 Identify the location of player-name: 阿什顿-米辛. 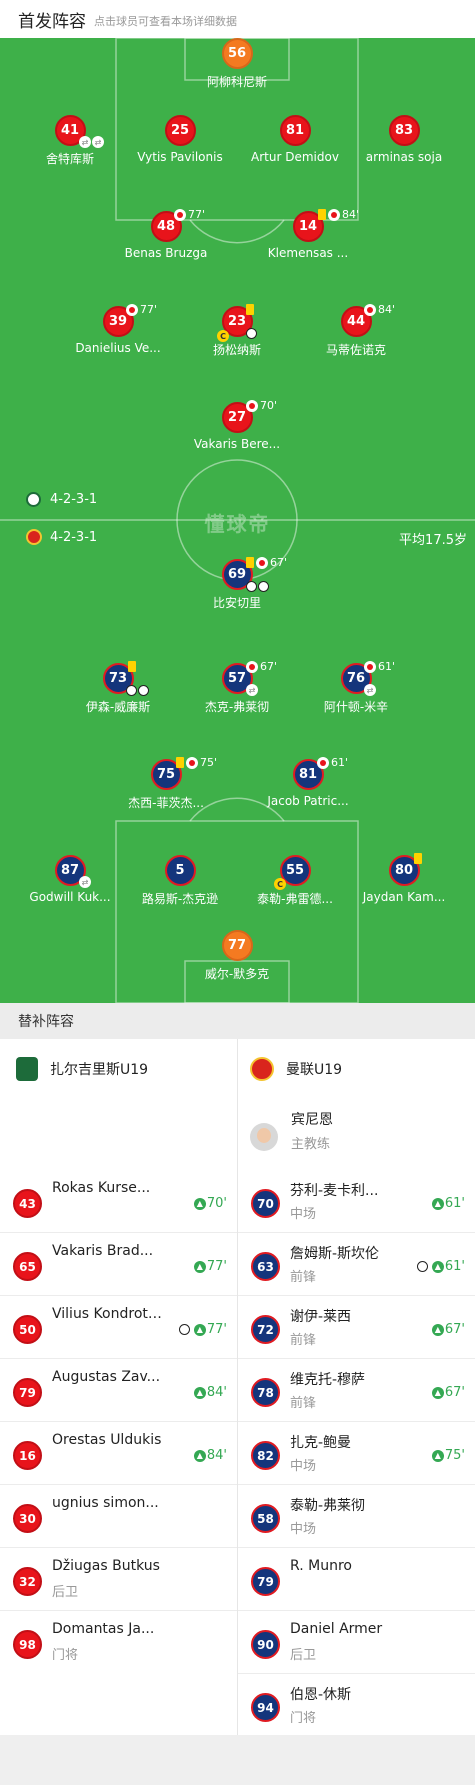
(356, 707).